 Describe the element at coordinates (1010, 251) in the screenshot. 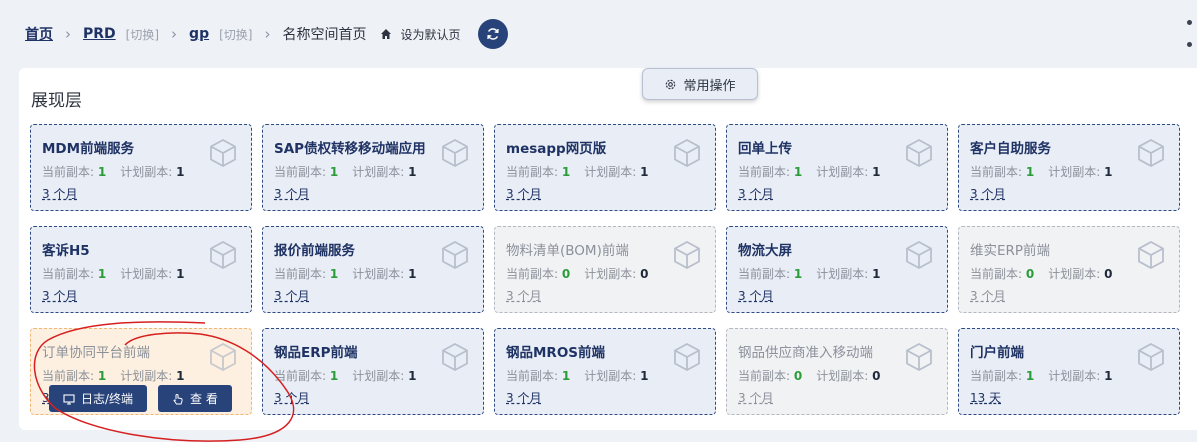

I see `service-name: 维实ERP前端` at that location.